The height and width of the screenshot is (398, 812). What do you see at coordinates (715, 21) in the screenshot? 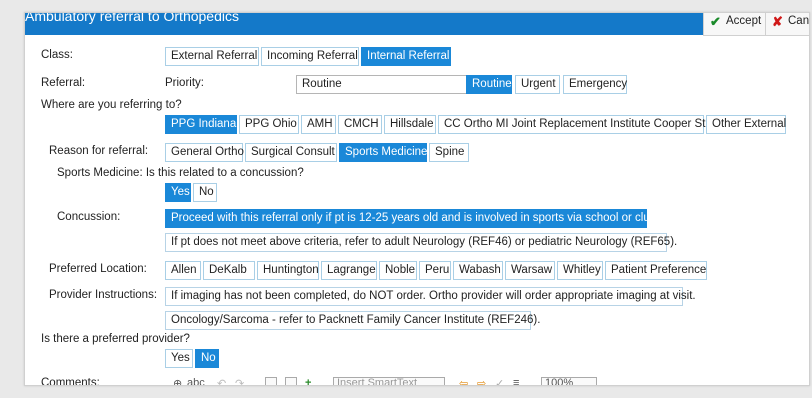
I see `checkmark-icon: ✔` at bounding box center [715, 21].